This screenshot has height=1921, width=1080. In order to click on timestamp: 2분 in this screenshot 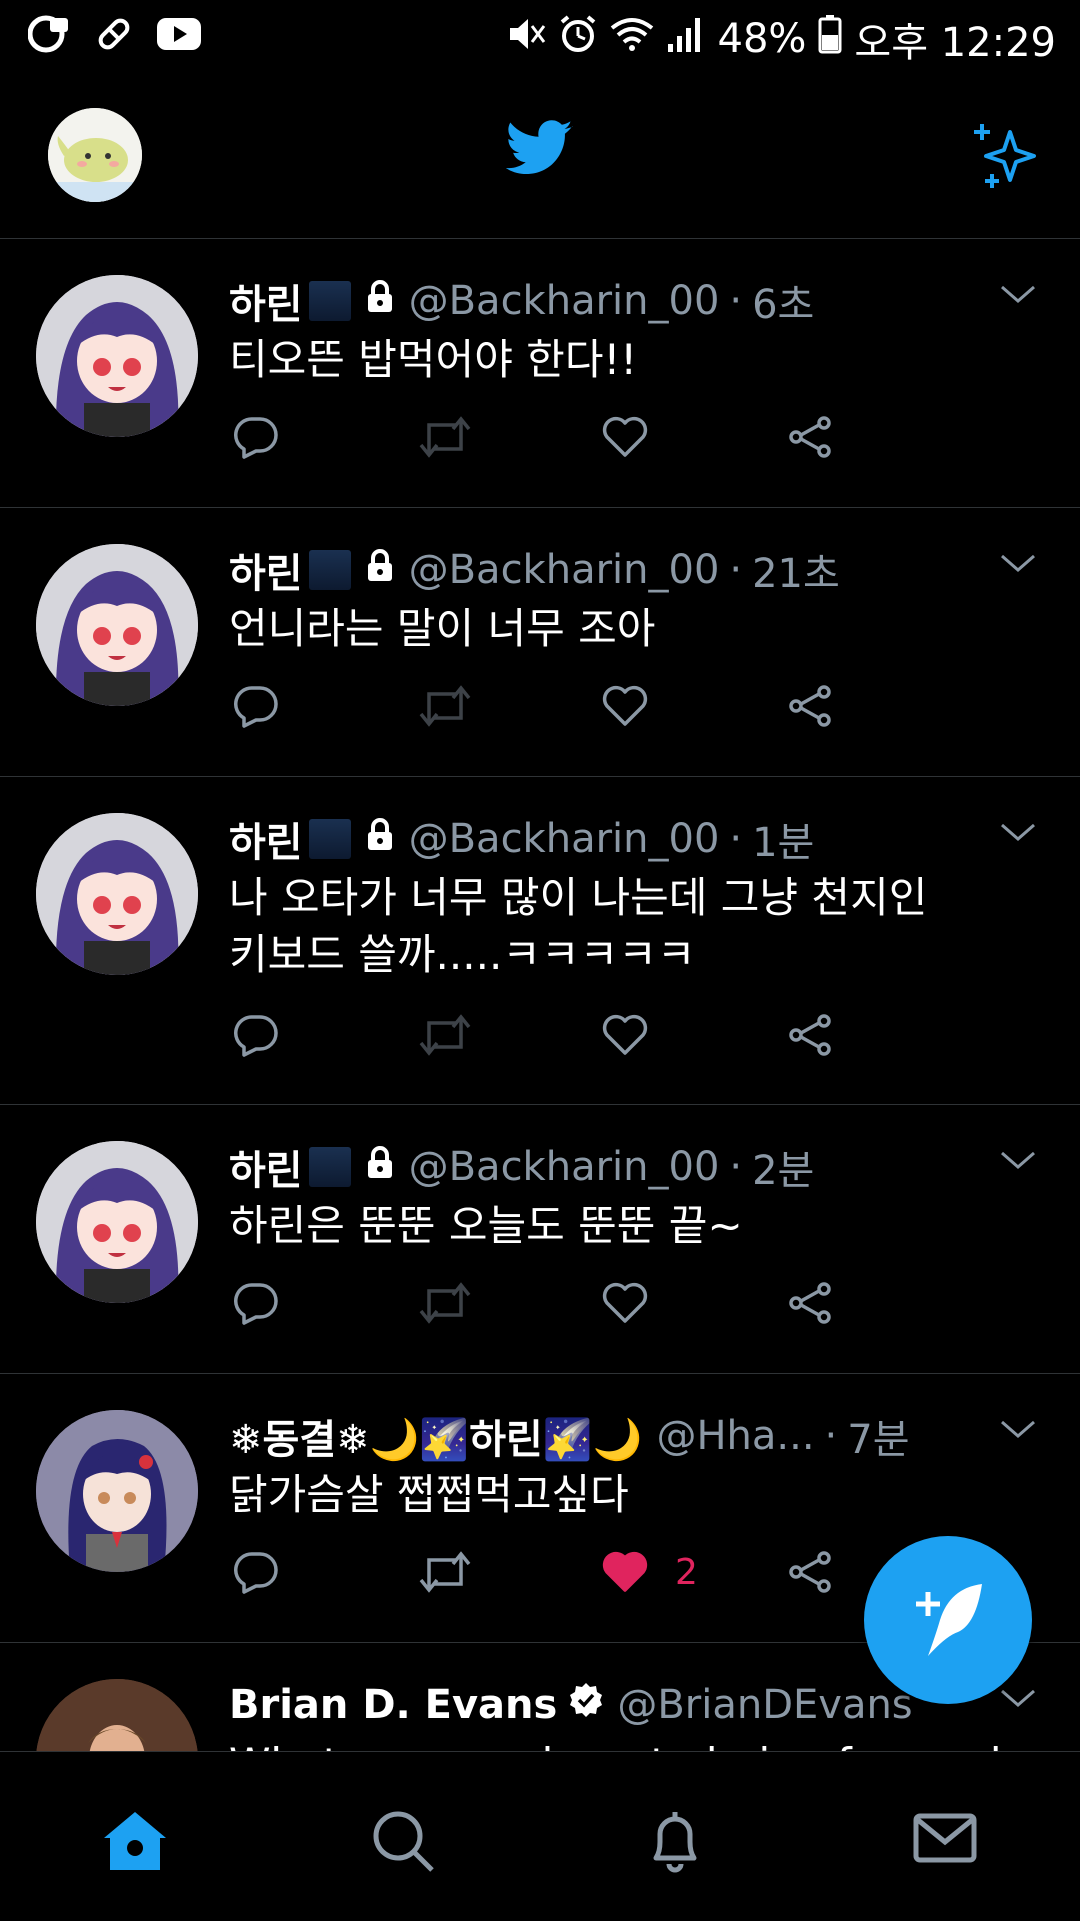, I will do `click(783, 1171)`.